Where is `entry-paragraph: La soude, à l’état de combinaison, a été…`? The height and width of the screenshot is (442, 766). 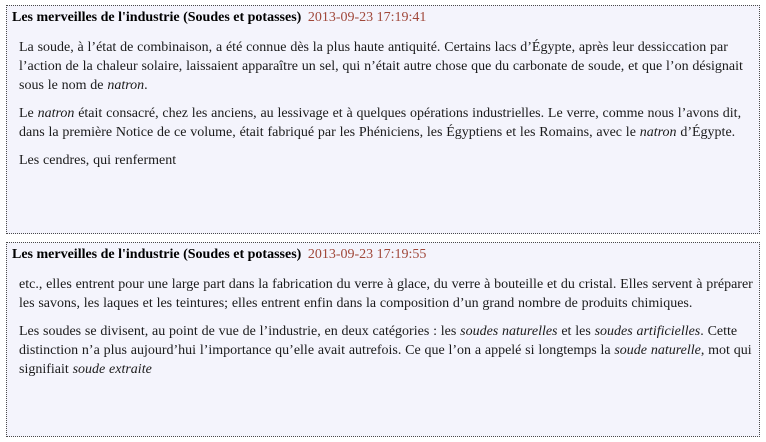
entry-paragraph: La soude, à l’état de combinaison, a été… is located at coordinates (386, 66).